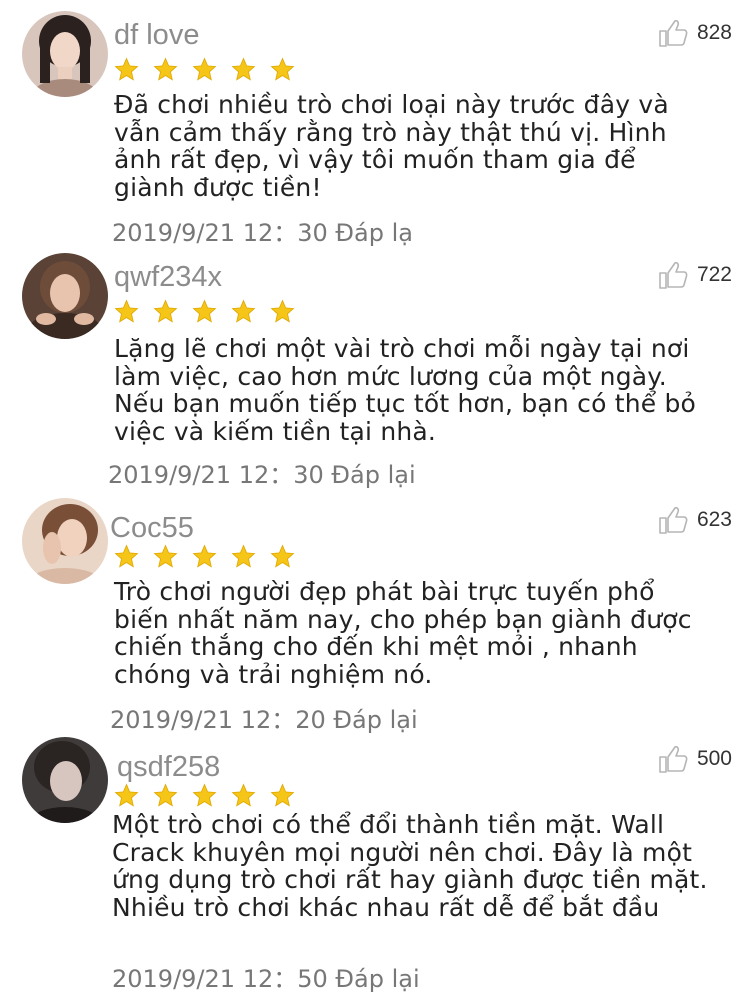  Describe the element at coordinates (714, 519) in the screenshot. I see `like-count: 623` at that location.